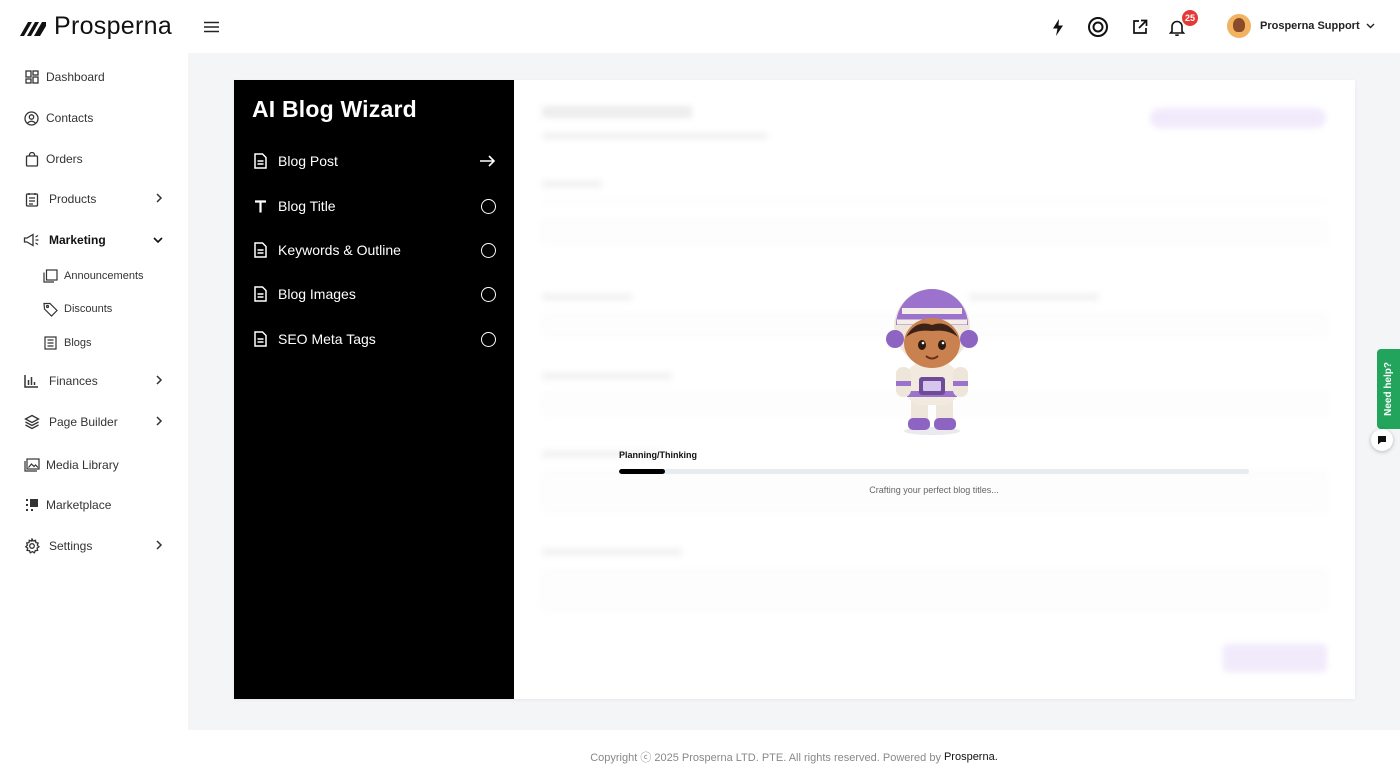  What do you see at coordinates (374, 206) in the screenshot?
I see `wizard-step-blog-title: Blog Title` at bounding box center [374, 206].